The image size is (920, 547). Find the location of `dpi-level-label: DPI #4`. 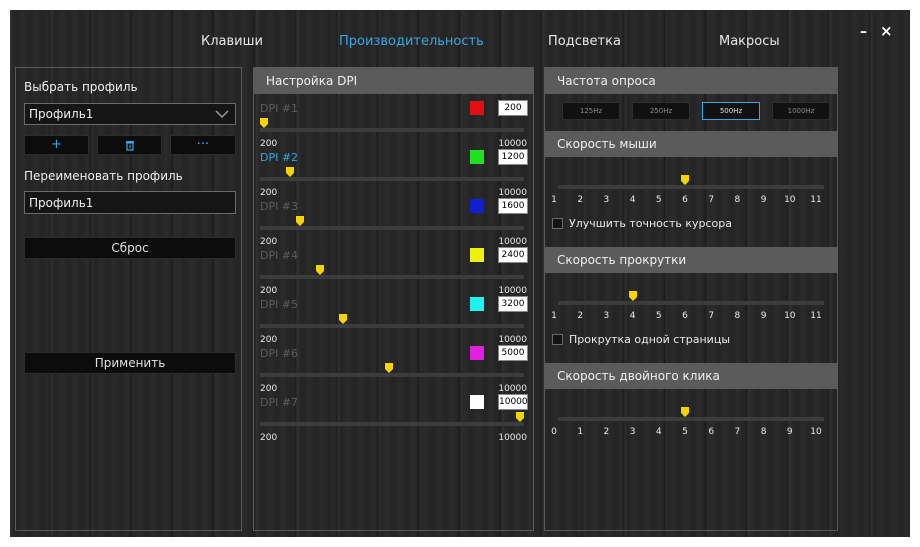

dpi-level-label: DPI #4 is located at coordinates (279, 255).